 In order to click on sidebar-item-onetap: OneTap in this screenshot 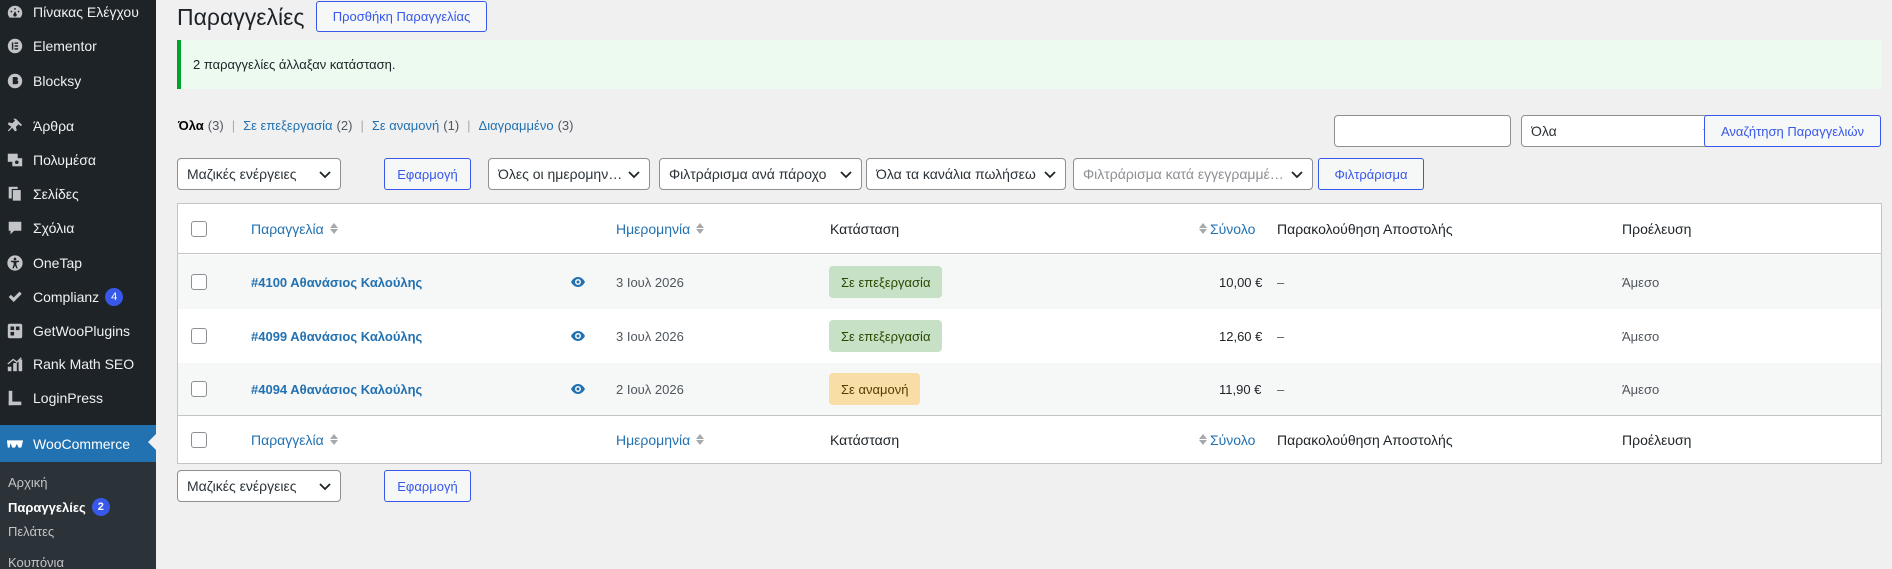, I will do `click(78, 263)`.